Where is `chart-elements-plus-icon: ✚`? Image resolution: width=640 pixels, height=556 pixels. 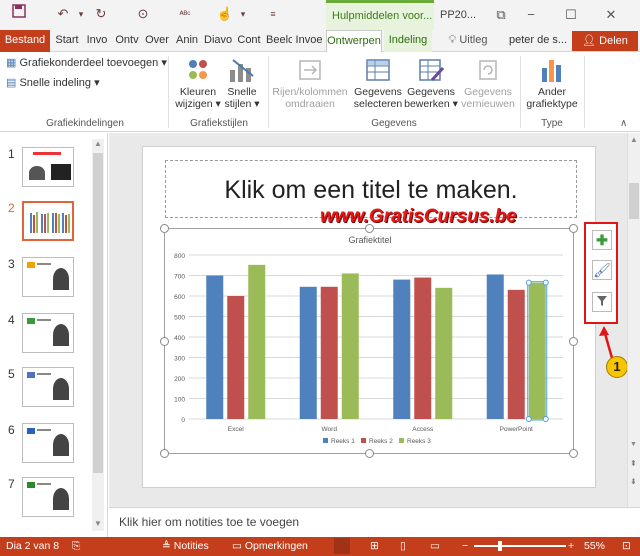 chart-elements-plus-icon: ✚ is located at coordinates (602, 240).